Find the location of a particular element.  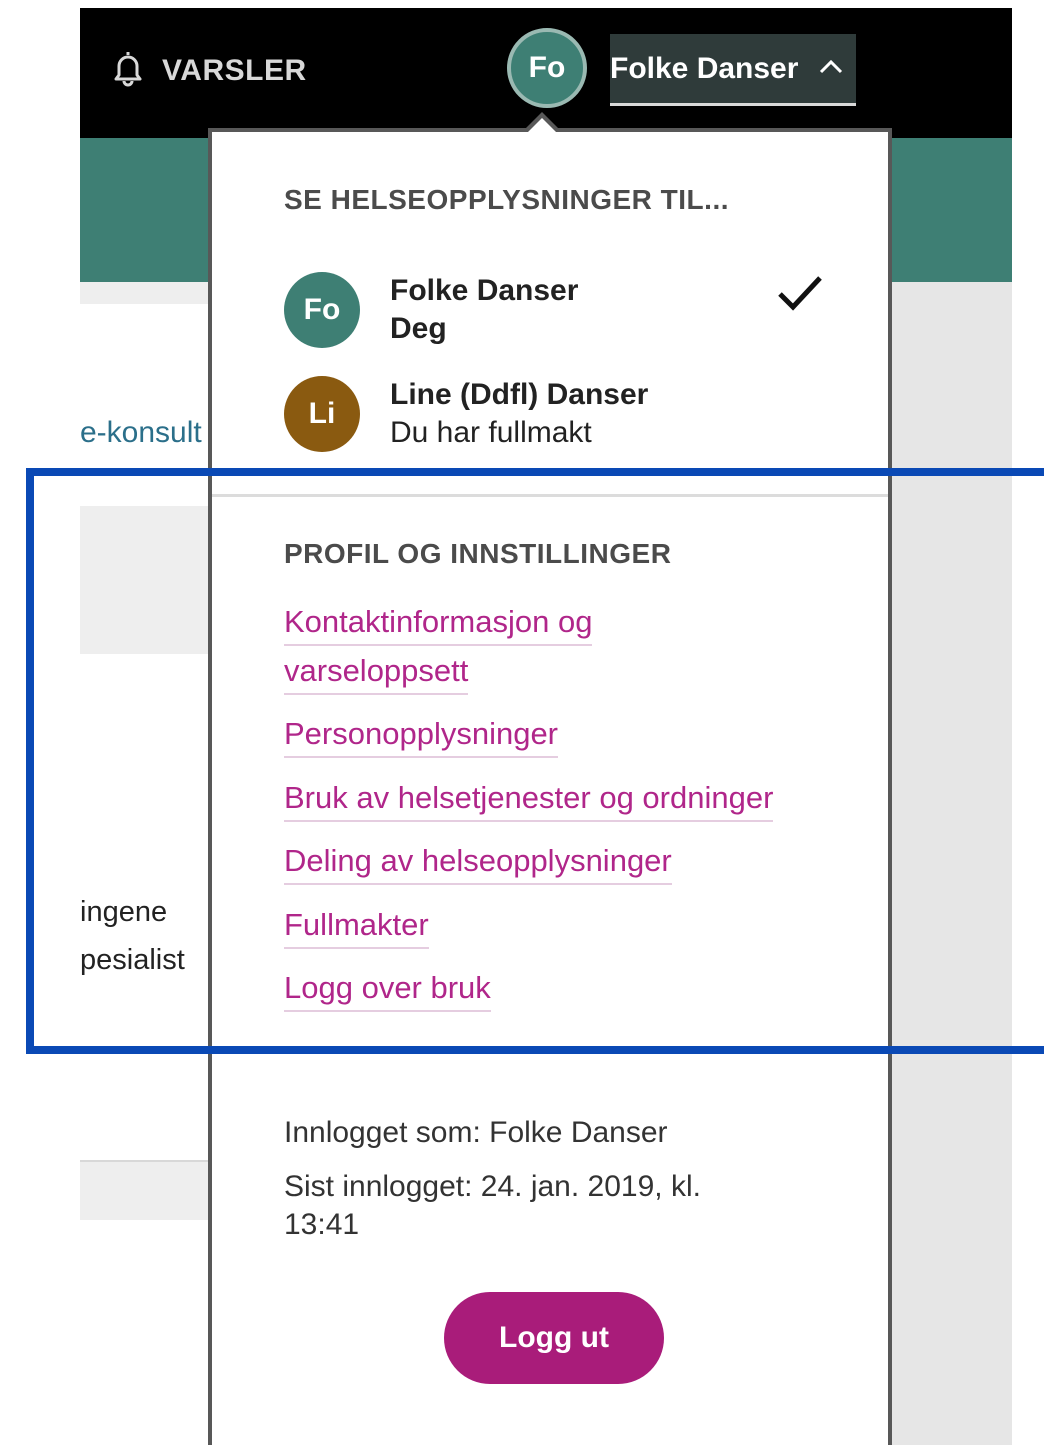

last-login-line1: Sist innlogget: 24. jan. 2019, kl. is located at coordinates (492, 1186).